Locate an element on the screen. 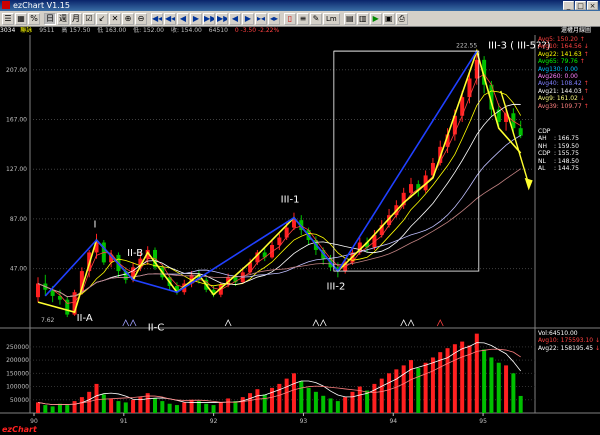 This screenshot has height=435, width=600. widen-icon: ◂▸ is located at coordinates (274, 18).